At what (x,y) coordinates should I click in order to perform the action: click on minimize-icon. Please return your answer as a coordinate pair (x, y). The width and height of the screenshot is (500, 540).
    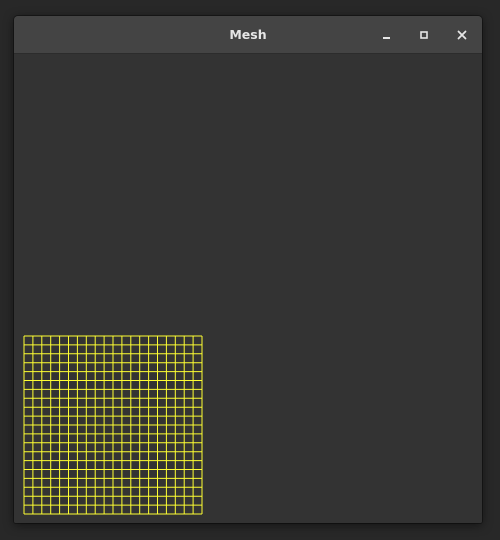
    Looking at the image, I should click on (386, 38).